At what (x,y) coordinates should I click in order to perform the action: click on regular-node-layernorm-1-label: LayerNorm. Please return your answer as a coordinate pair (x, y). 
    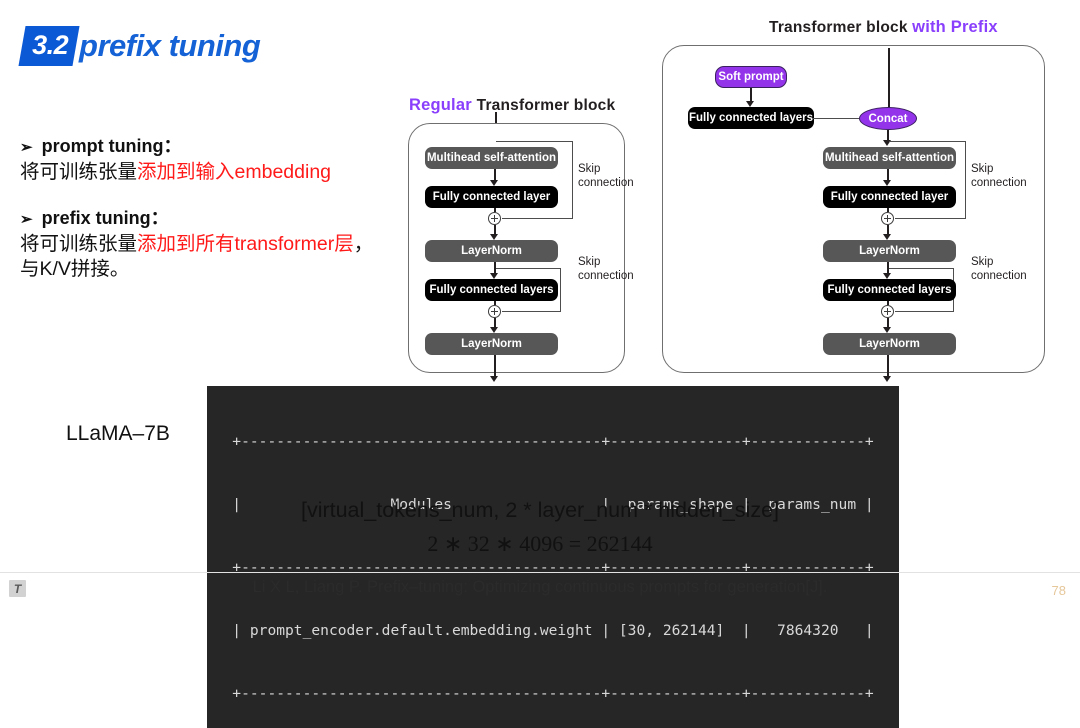
    Looking at the image, I should click on (491, 251).